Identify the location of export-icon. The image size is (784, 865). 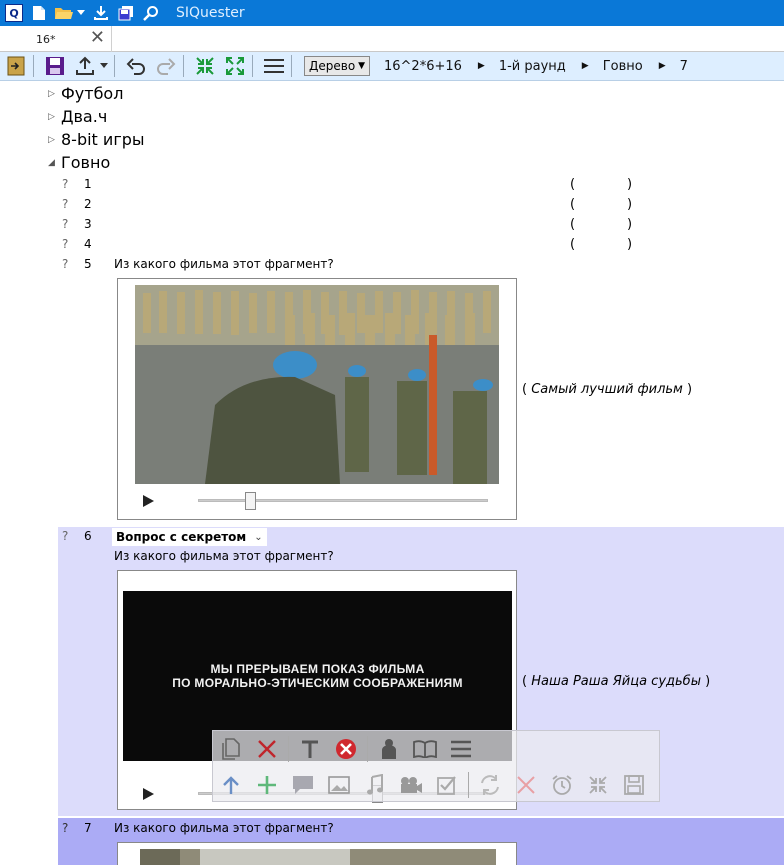
(85, 66).